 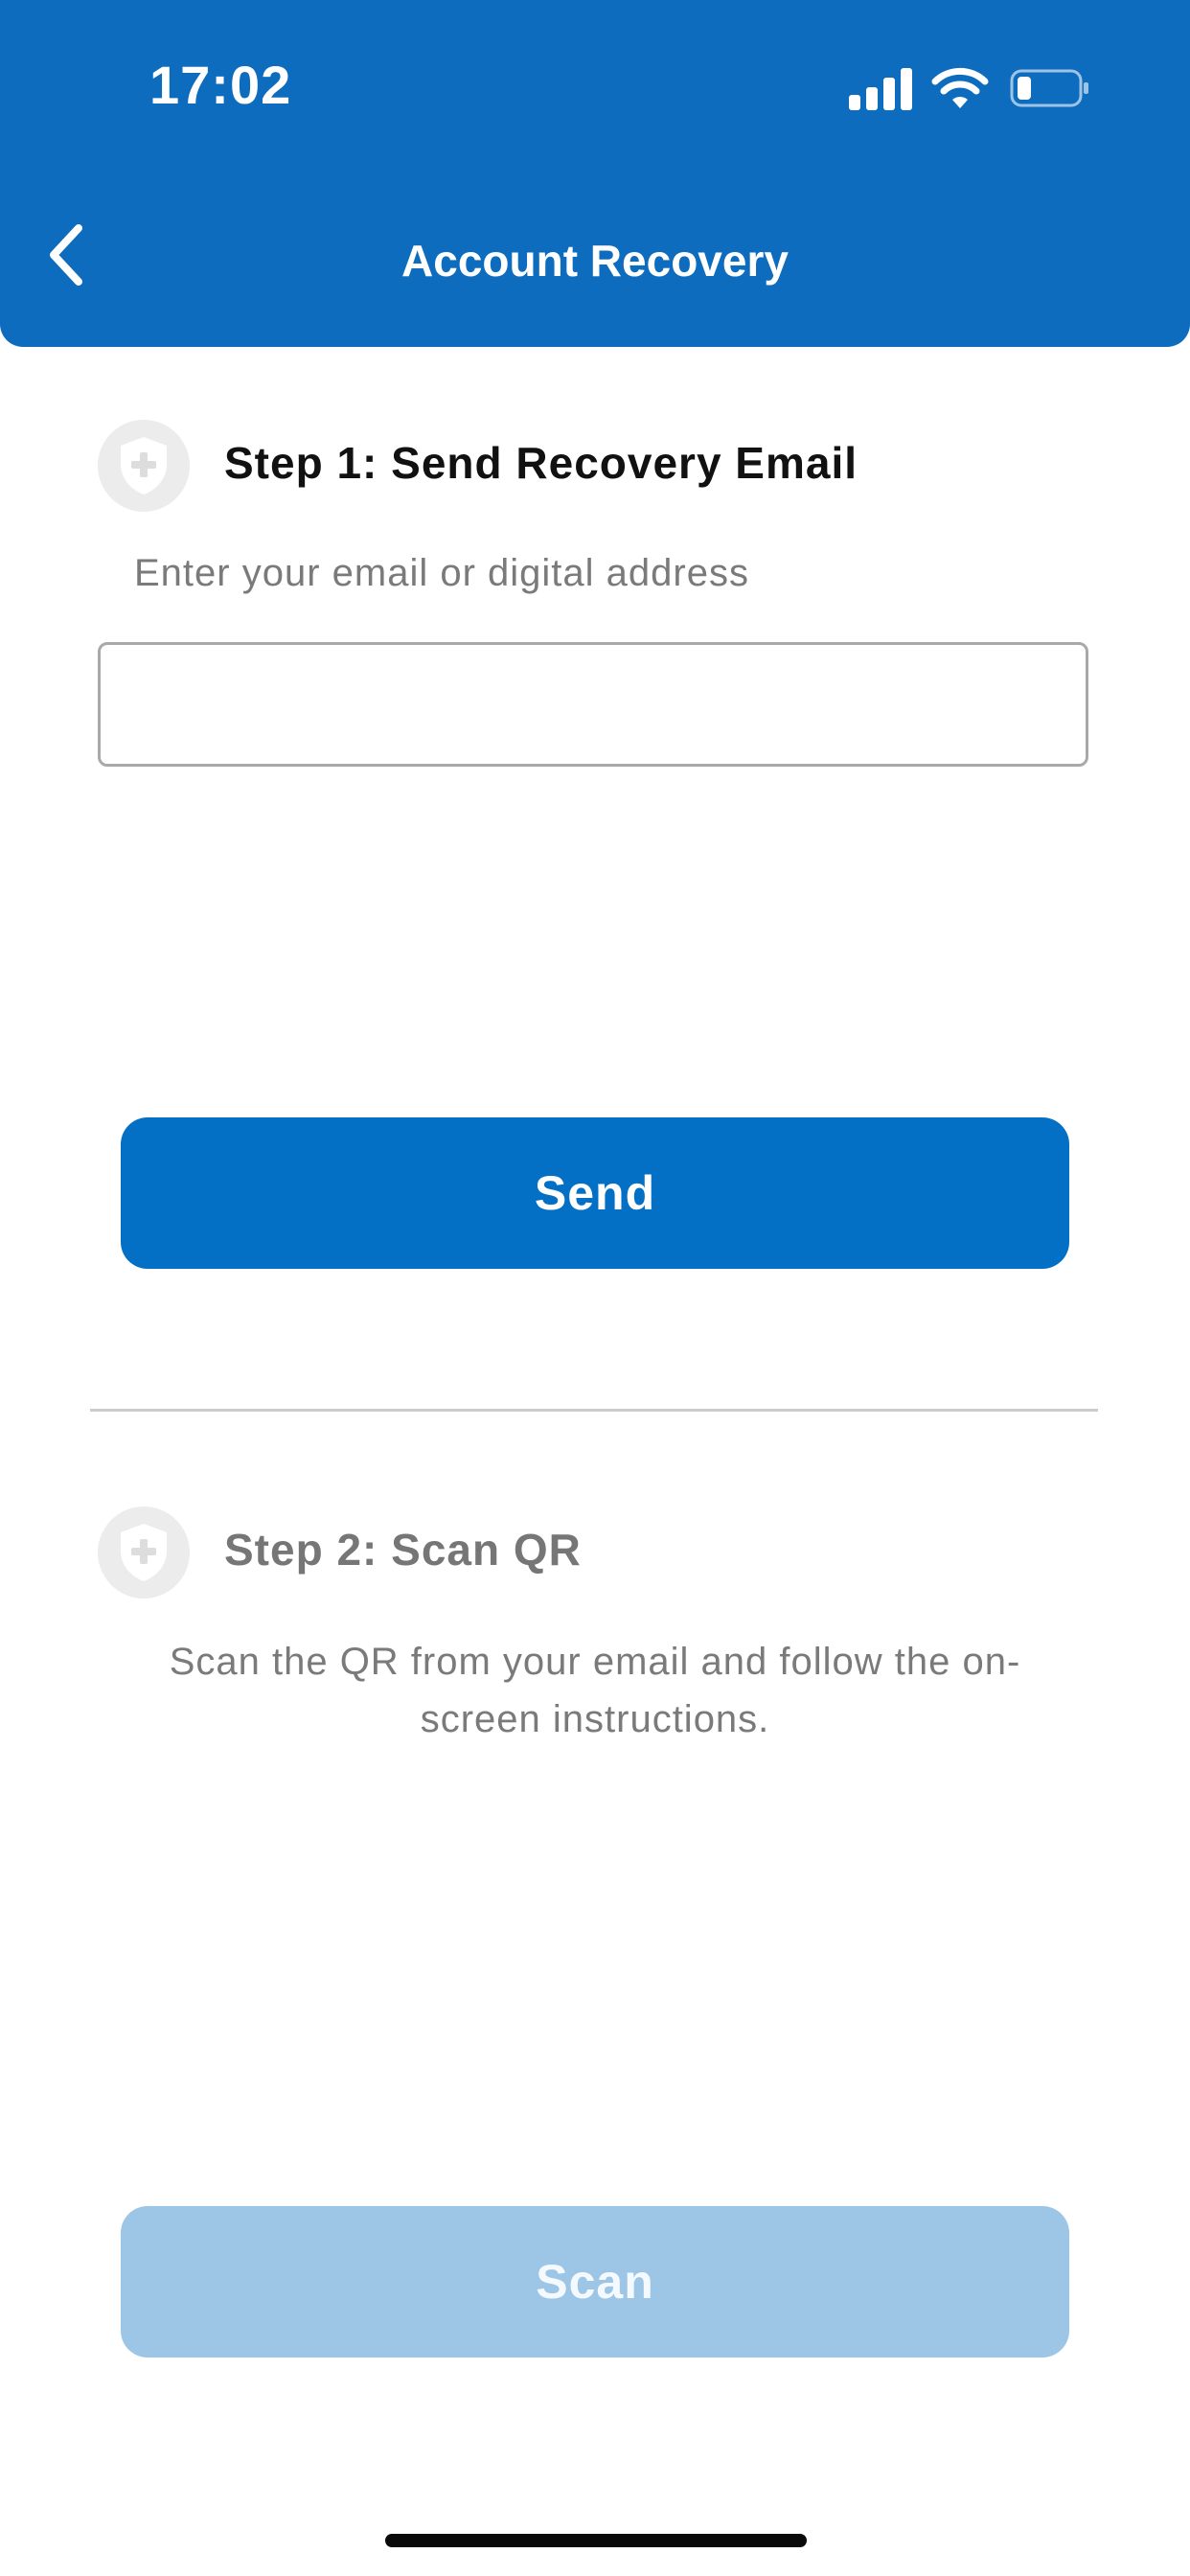 I want to click on cellular-signal-icon, so click(x=881, y=89).